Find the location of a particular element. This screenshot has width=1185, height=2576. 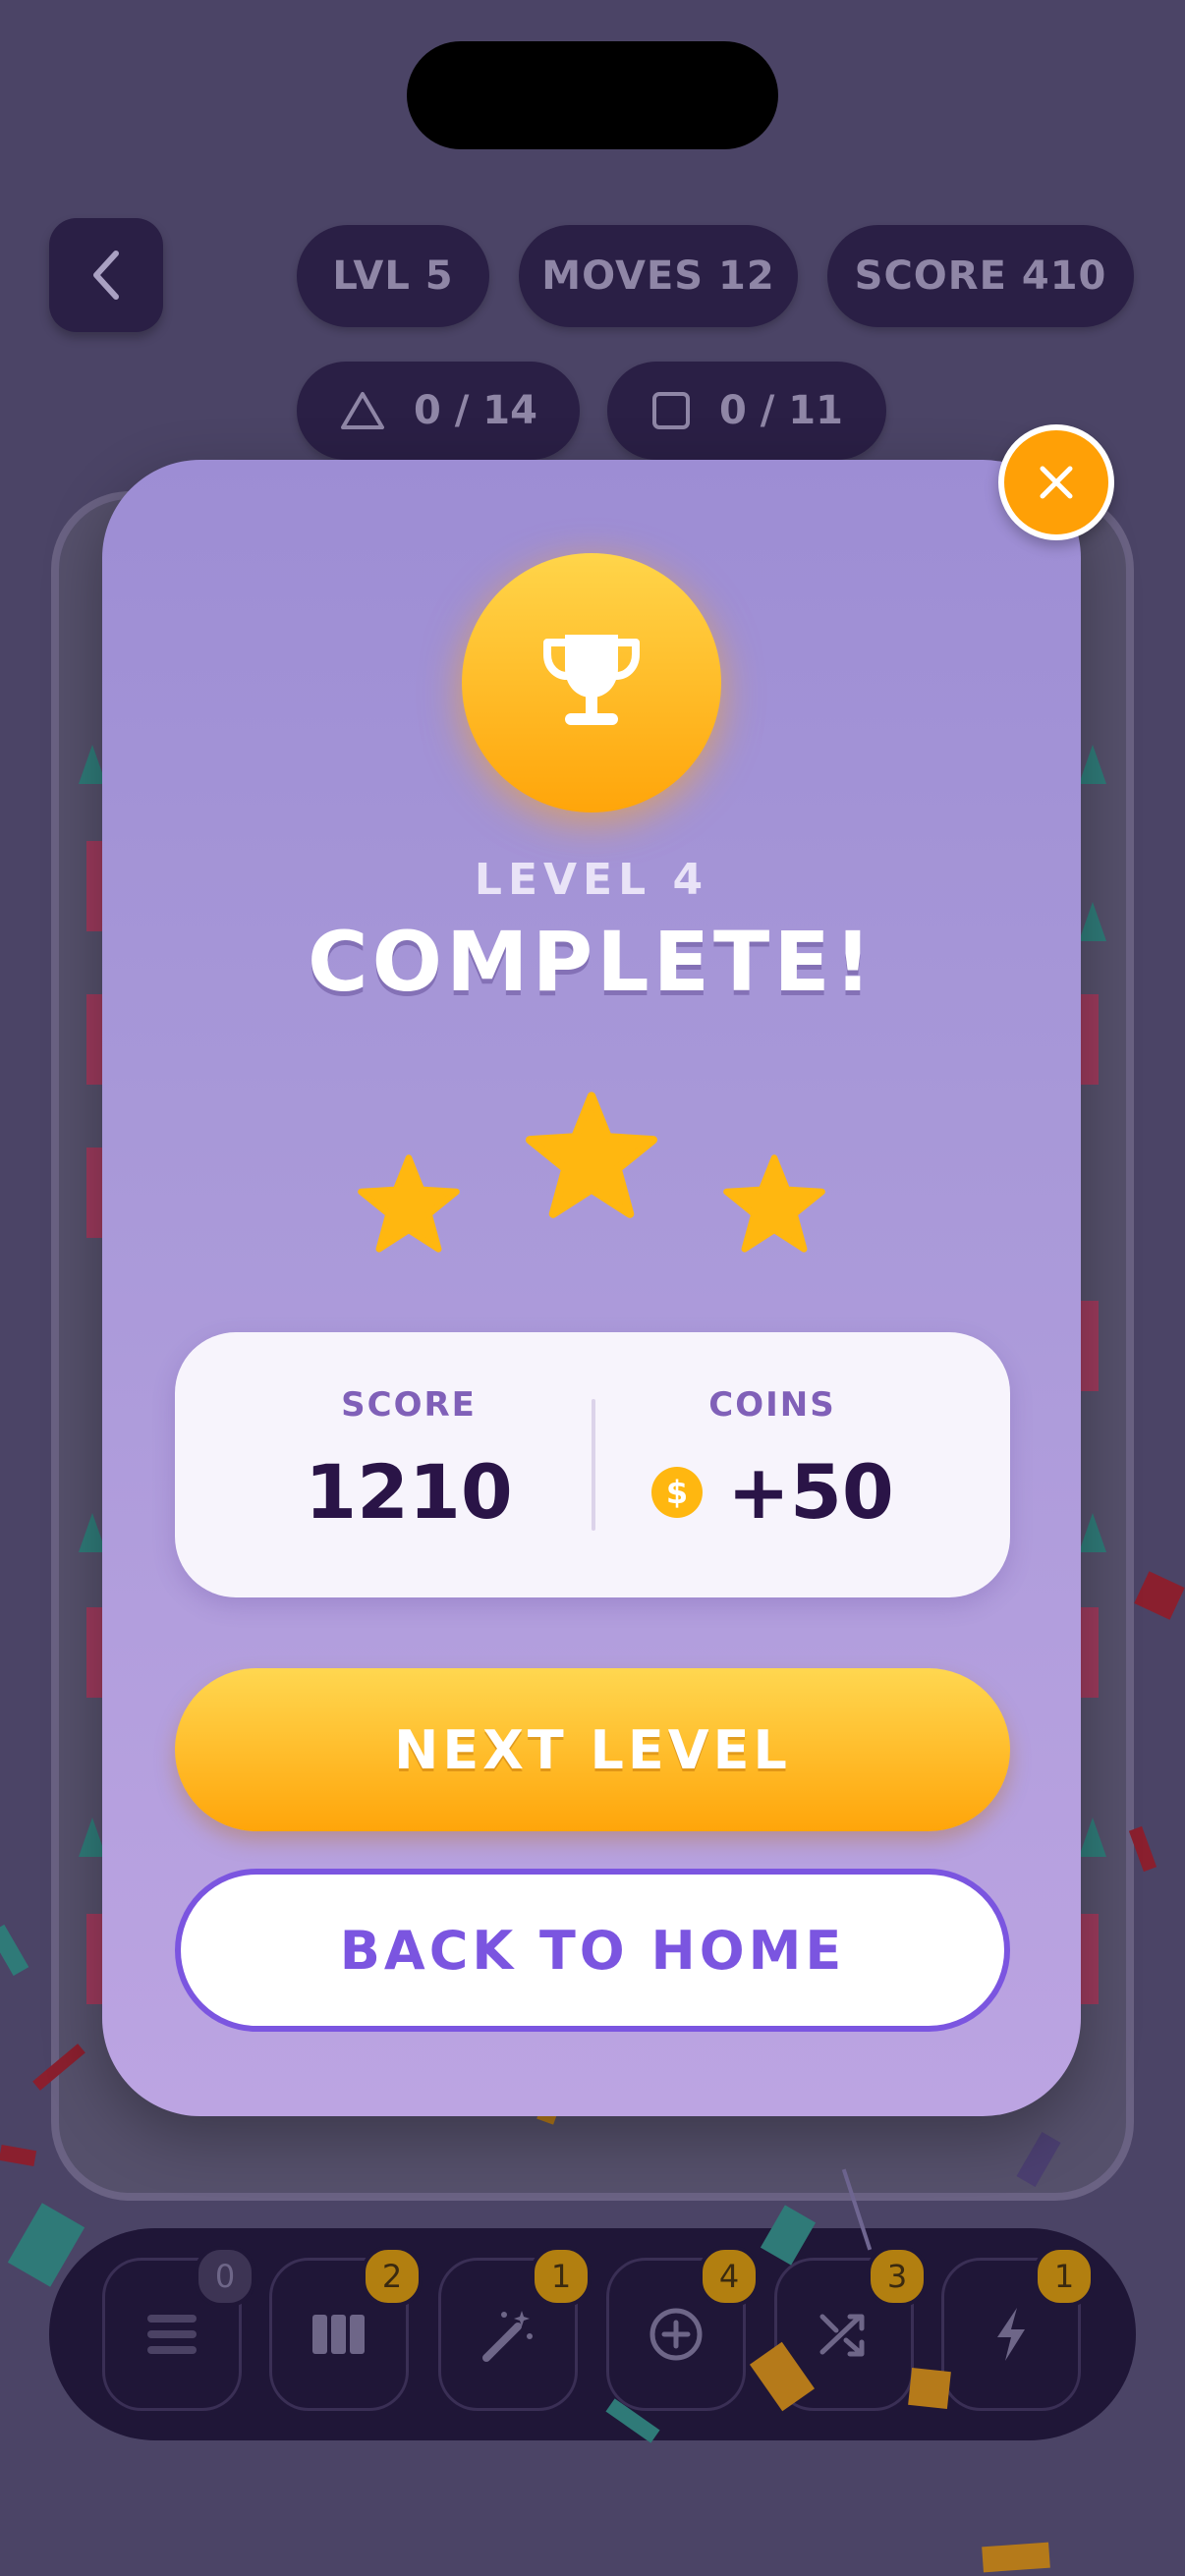

tool-count-badge: 2 is located at coordinates (393, 2276).